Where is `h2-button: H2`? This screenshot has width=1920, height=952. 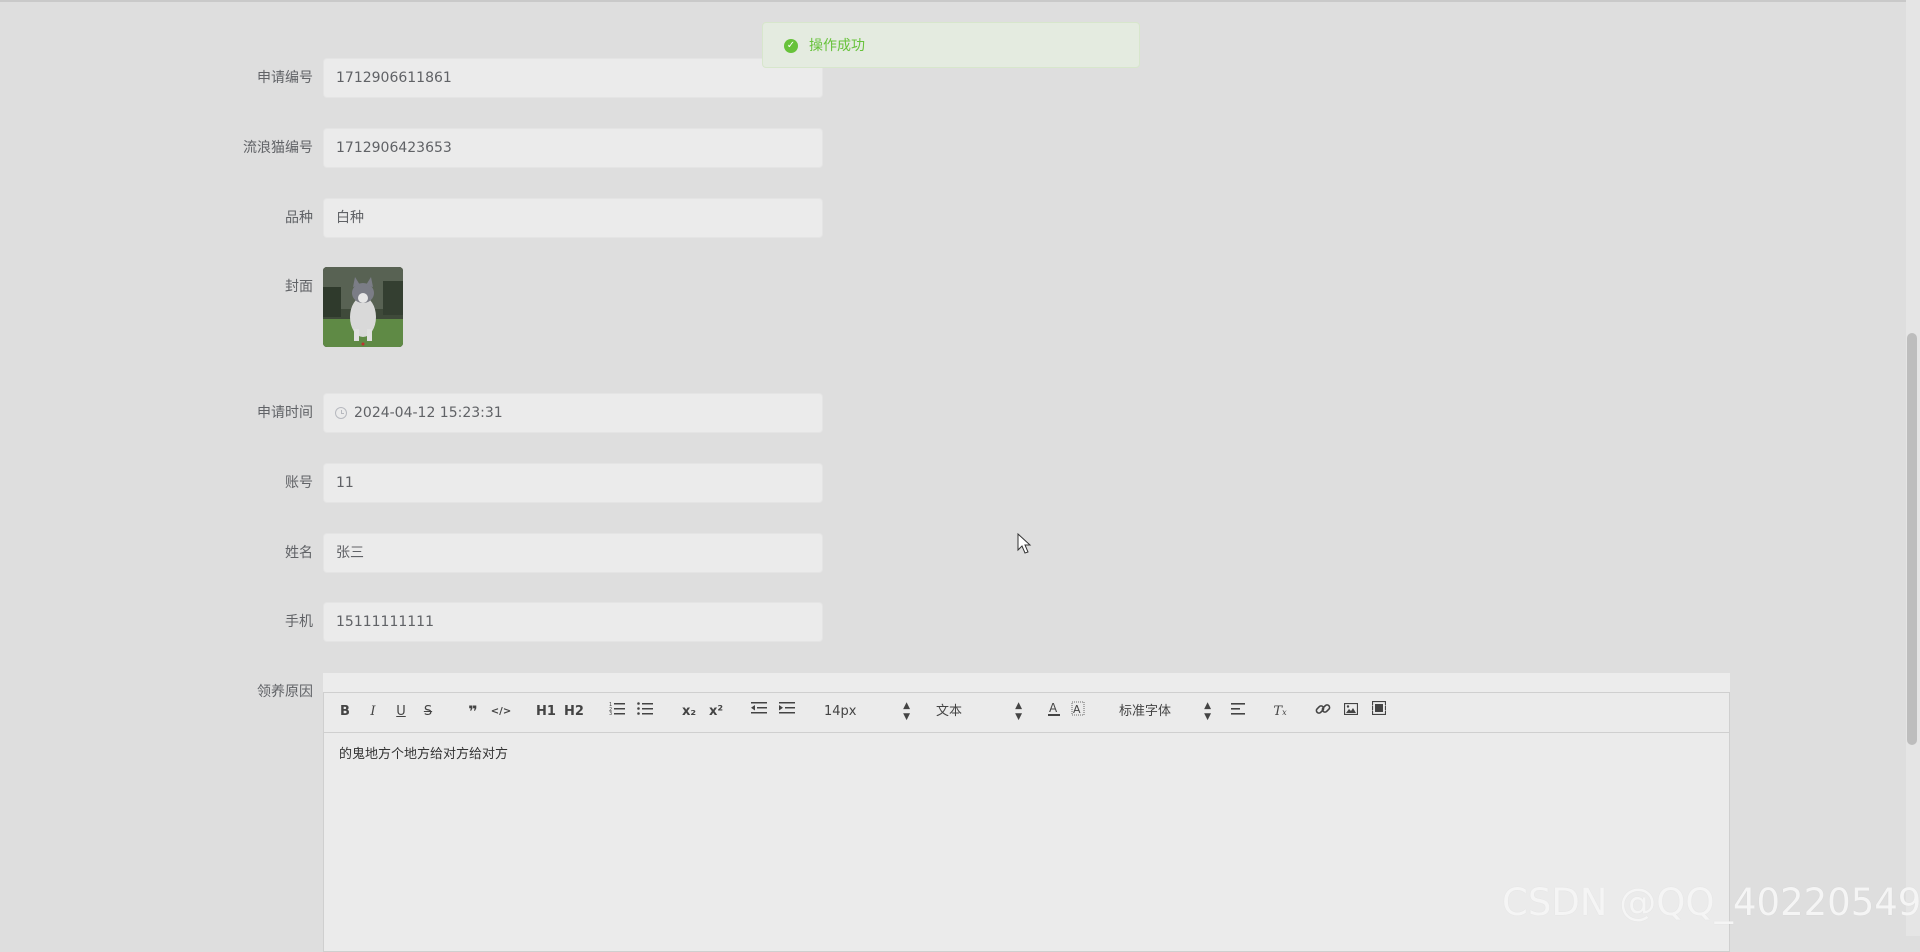
h2-button: H2 is located at coordinates (574, 712).